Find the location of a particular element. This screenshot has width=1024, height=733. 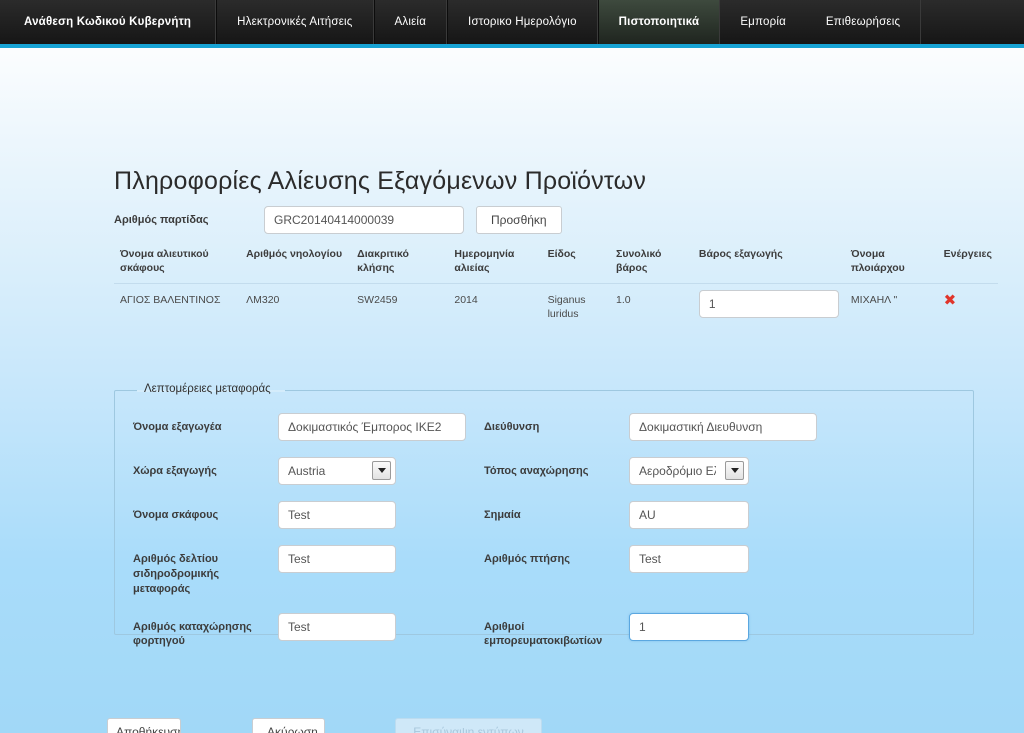

address-field is located at coordinates (723, 427).